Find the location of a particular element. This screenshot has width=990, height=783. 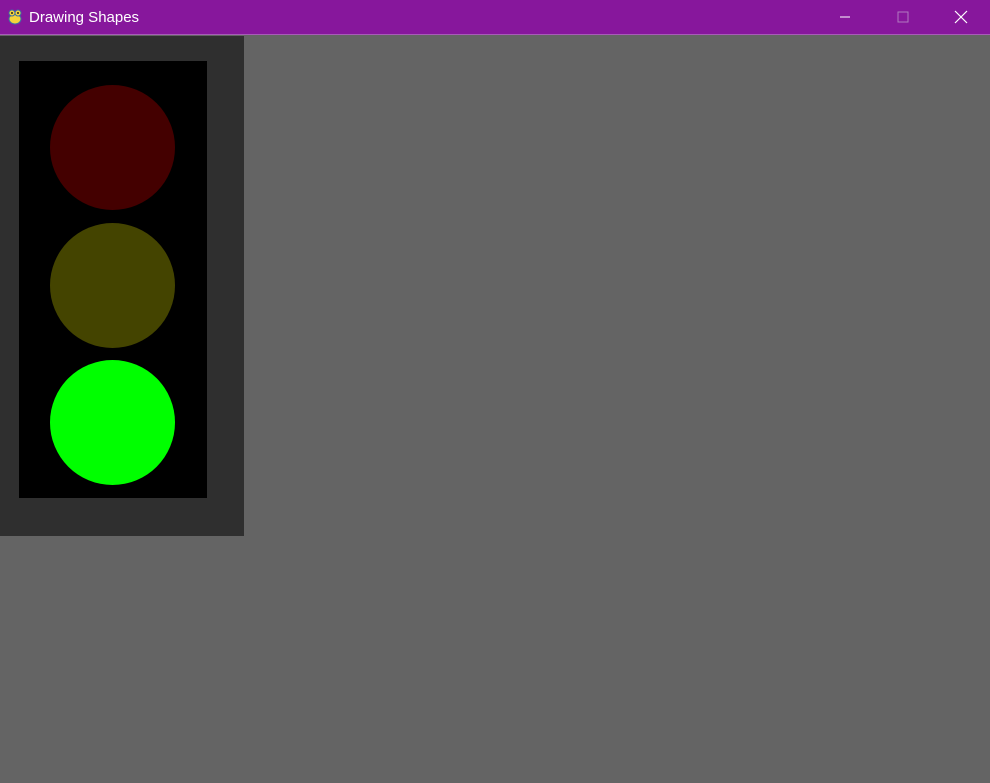

close-button is located at coordinates (961, 17).